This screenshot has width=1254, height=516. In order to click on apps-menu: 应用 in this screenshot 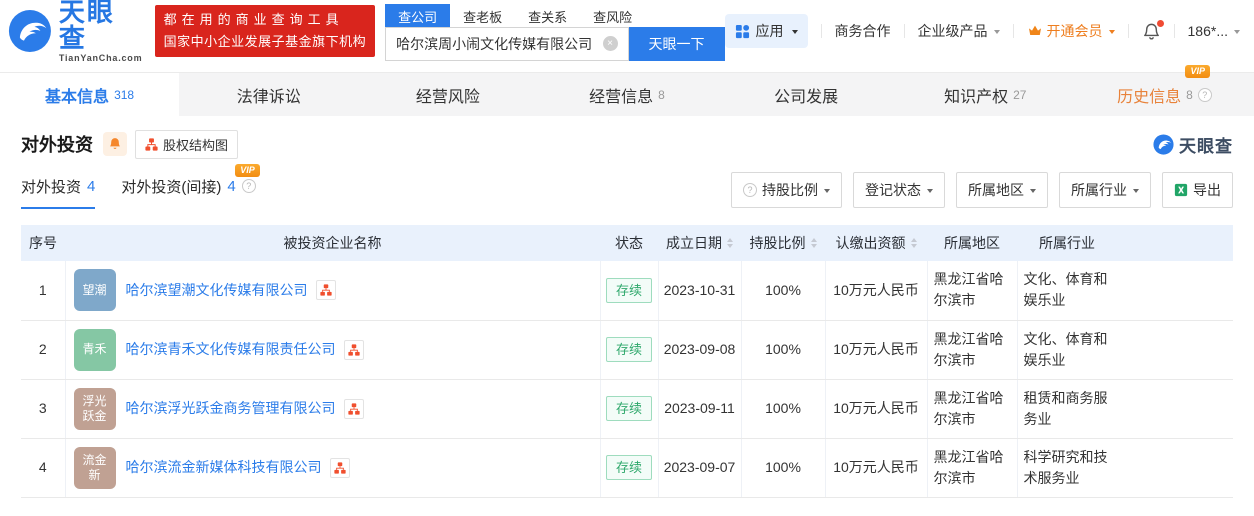, I will do `click(766, 31)`.